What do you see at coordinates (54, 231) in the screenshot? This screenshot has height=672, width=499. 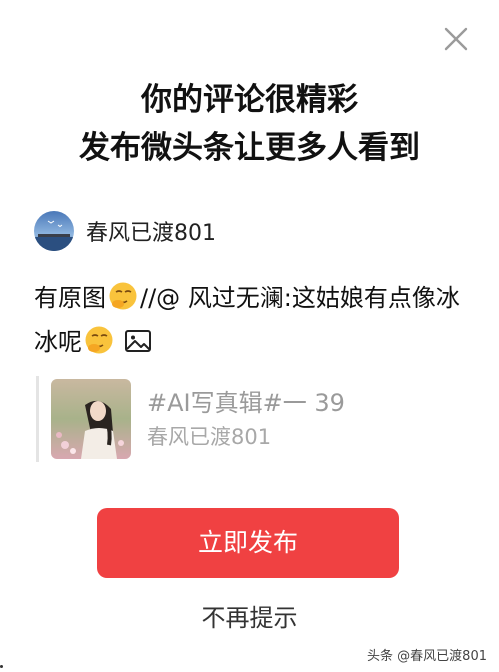 I see `avatar` at bounding box center [54, 231].